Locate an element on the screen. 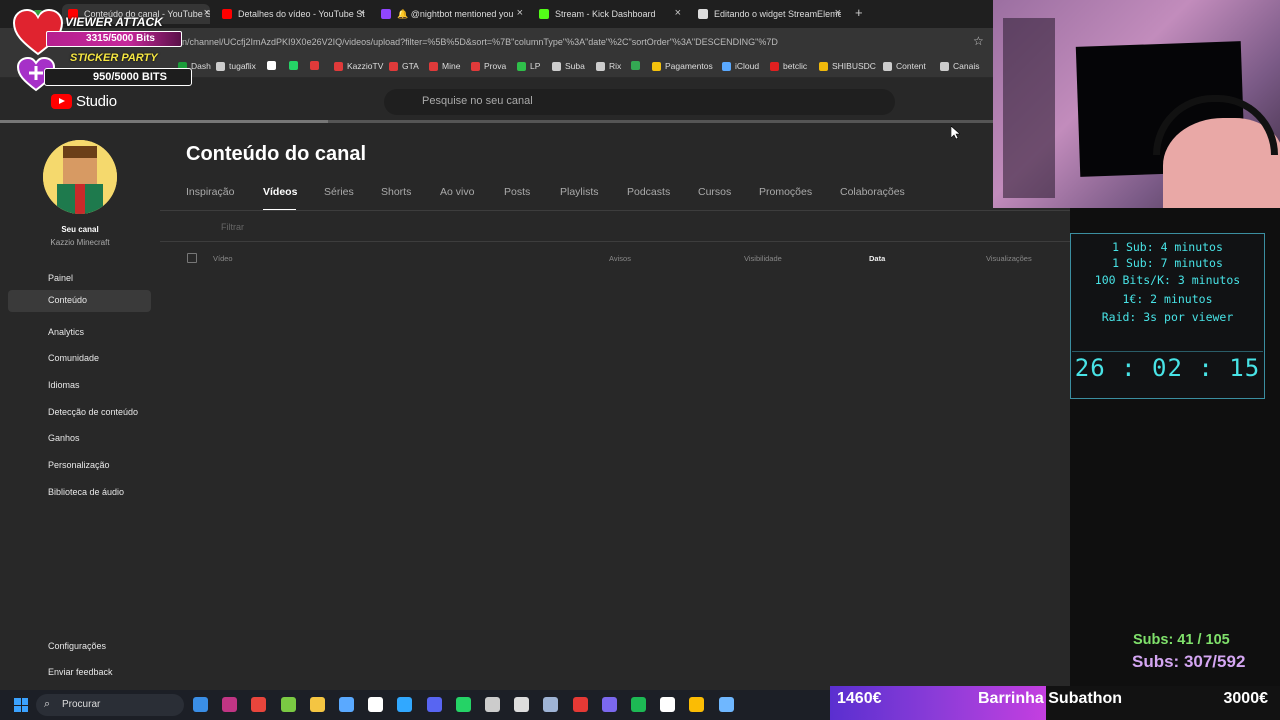 The image size is (1280, 720). browser-tab: Editando o widget StreamElements × is located at coordinates (769, 14).